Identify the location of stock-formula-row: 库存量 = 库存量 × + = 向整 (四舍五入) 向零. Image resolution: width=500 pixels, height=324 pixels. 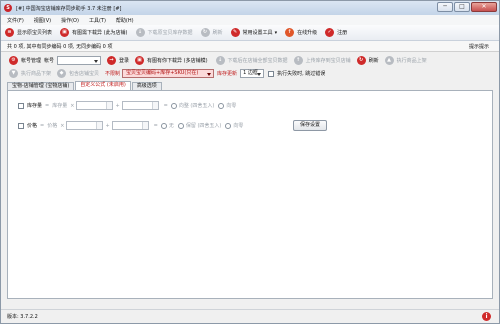
(127, 105).